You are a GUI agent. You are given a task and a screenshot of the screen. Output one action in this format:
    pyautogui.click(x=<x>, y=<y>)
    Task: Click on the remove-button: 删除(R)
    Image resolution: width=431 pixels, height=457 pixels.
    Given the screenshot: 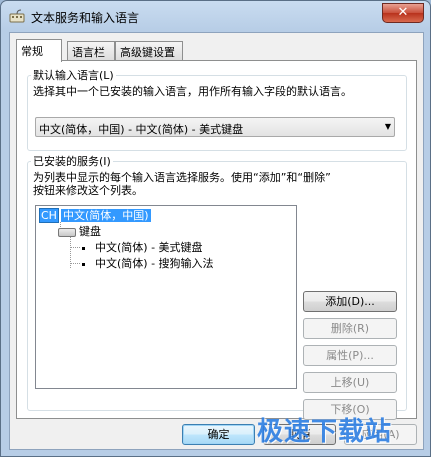 What is the action you would take?
    pyautogui.click(x=350, y=328)
    